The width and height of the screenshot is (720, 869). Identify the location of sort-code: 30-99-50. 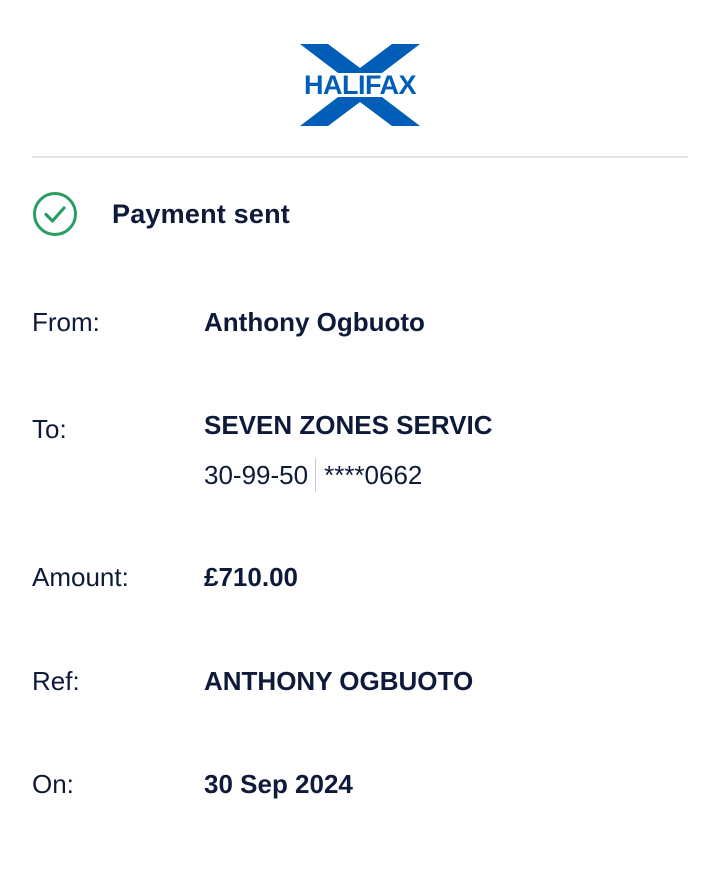
(256, 474).